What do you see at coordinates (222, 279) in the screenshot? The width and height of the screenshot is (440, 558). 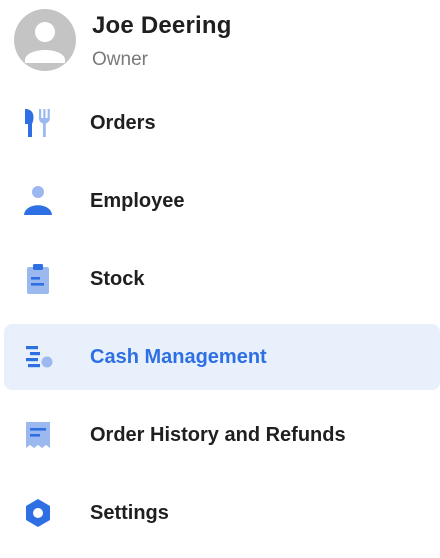 I see `nav-item-stock: Stock` at bounding box center [222, 279].